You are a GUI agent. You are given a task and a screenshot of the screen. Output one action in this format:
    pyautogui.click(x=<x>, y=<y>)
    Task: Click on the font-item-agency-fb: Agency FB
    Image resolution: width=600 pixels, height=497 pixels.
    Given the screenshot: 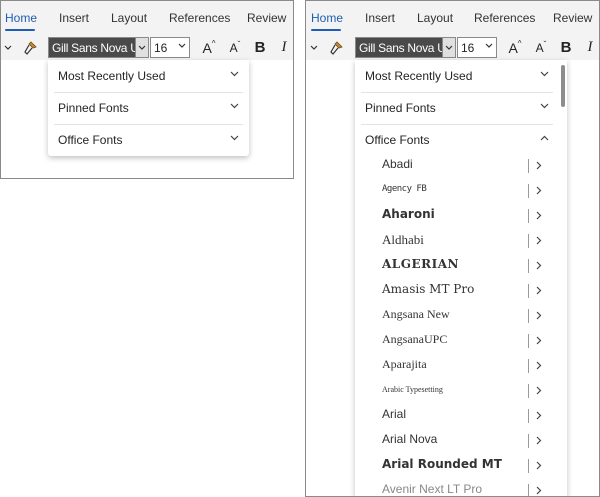 What is the action you would take?
    pyautogui.click(x=461, y=190)
    